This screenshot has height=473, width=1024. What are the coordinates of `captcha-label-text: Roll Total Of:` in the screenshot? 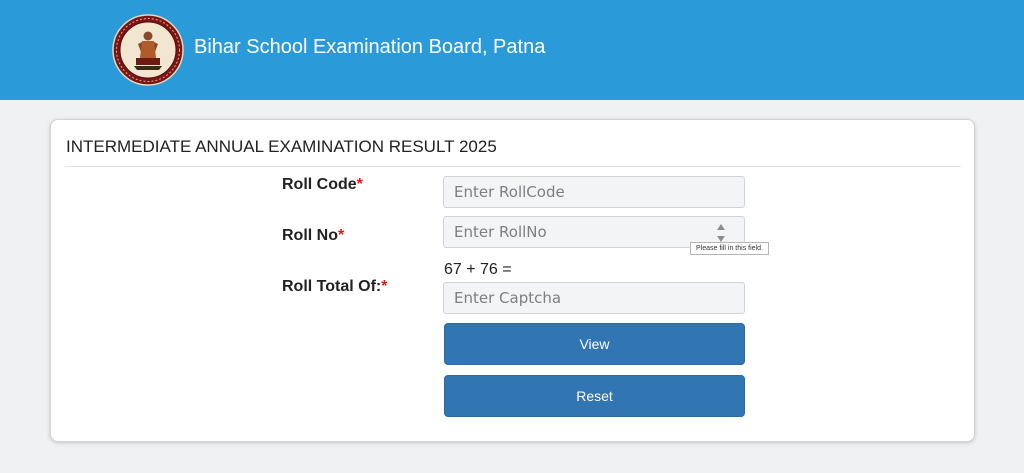 It's located at (332, 286).